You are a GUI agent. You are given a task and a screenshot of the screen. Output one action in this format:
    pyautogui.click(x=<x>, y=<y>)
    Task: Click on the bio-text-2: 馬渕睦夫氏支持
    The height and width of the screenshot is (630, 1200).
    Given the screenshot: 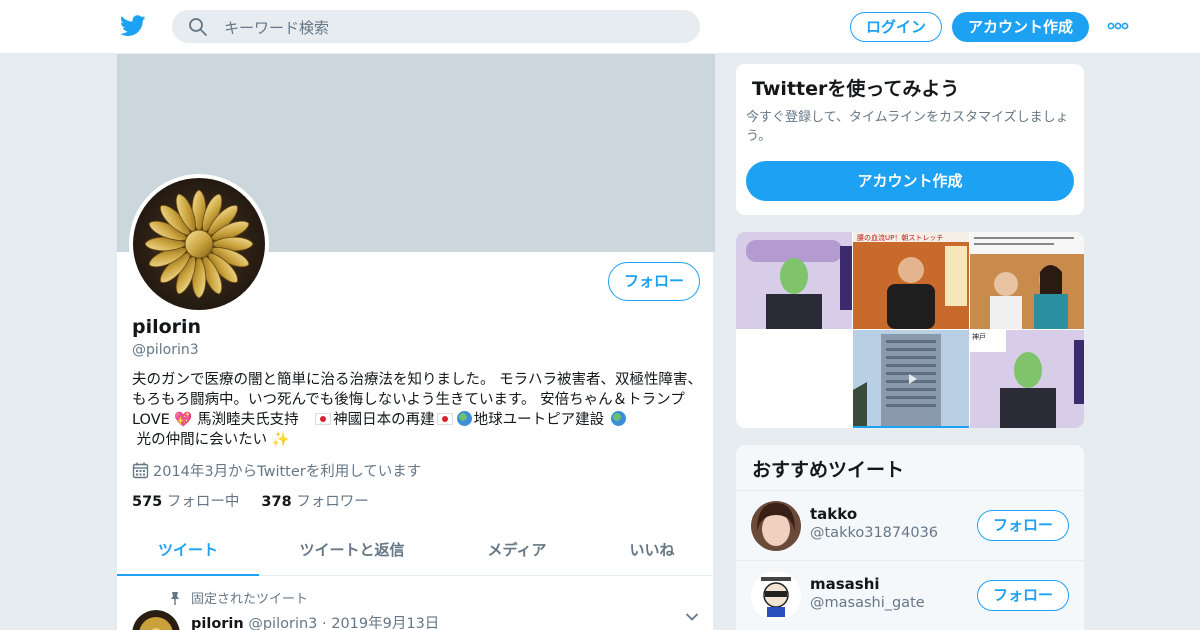 What is the action you would take?
    pyautogui.click(x=253, y=420)
    